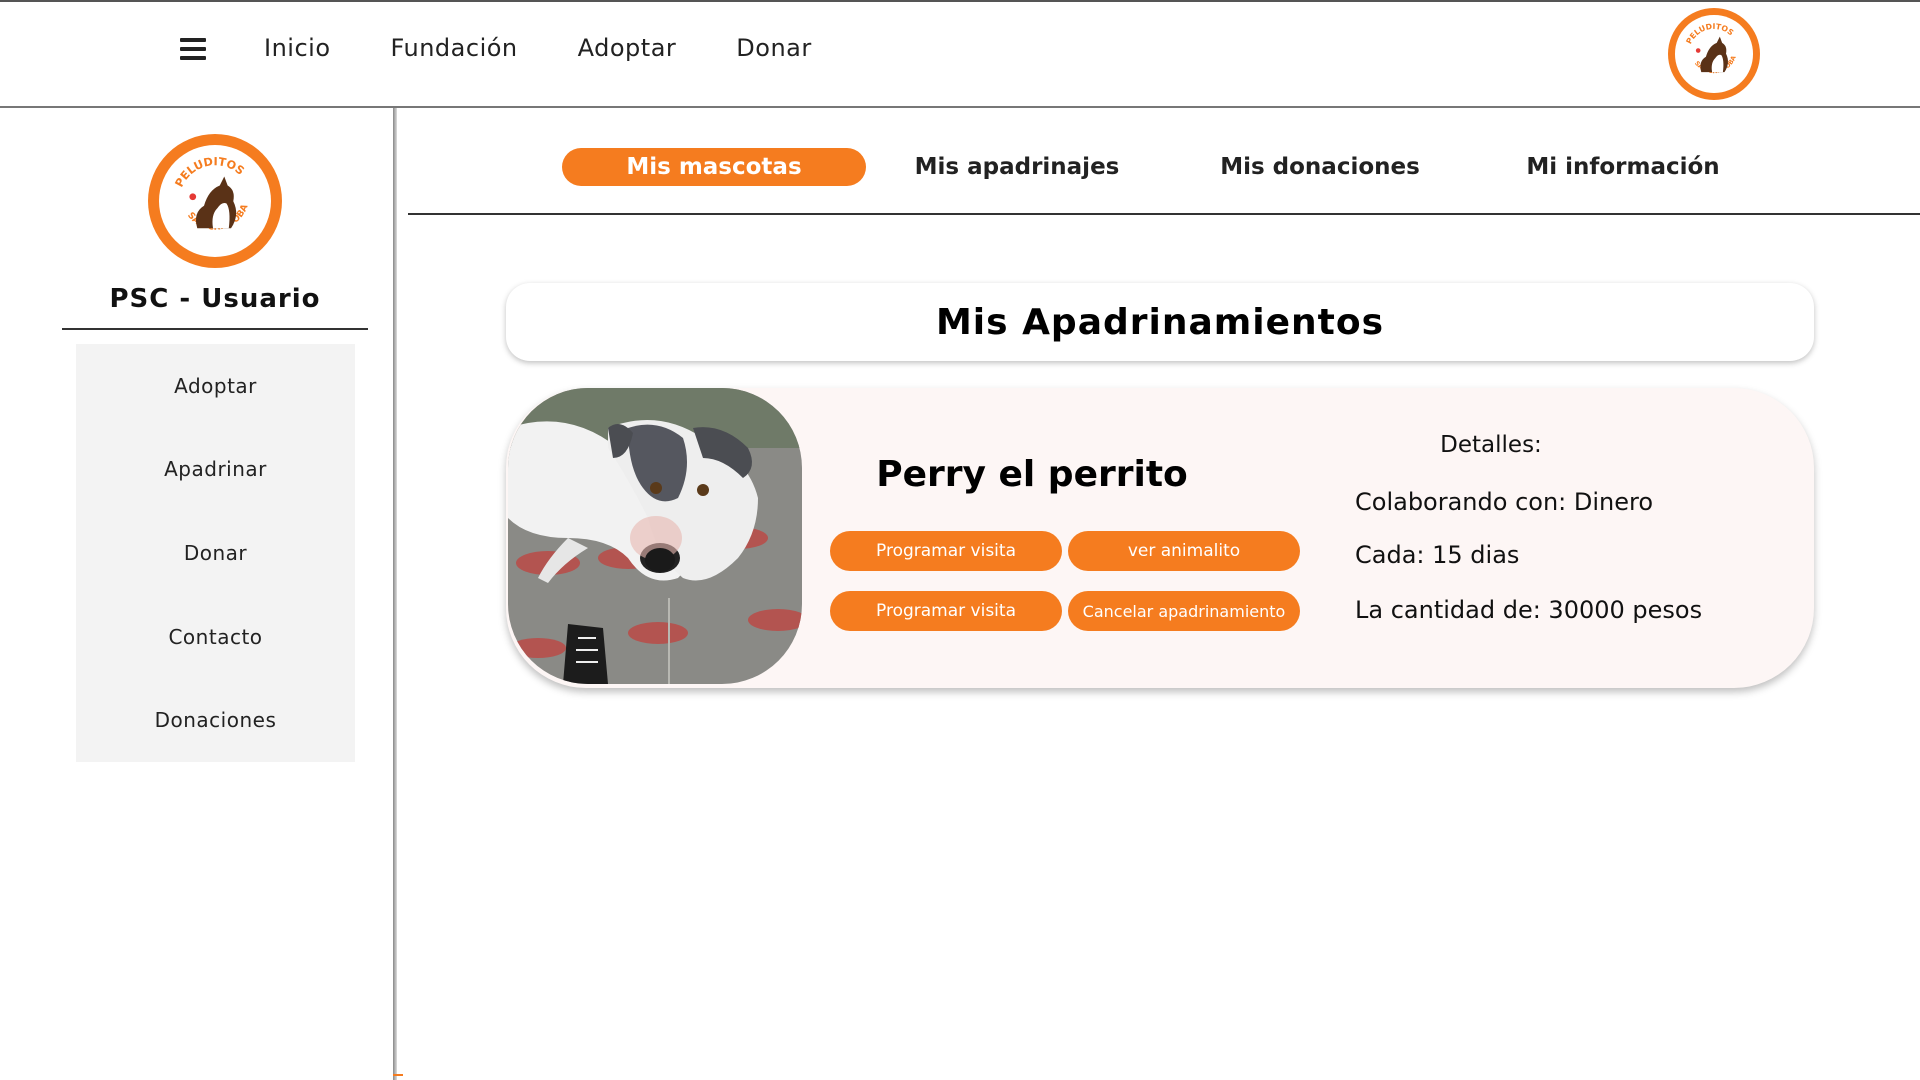 The width and height of the screenshot is (1920, 1080). I want to click on tab-mis-apadrinajes: Mis apadrinajes, so click(1017, 167).